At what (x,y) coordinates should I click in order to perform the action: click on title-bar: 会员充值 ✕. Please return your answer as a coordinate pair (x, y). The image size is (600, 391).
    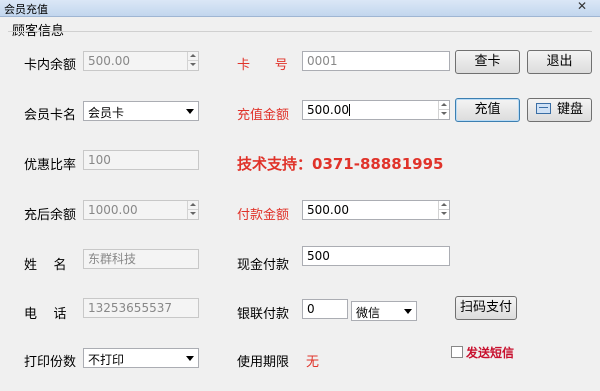
    Looking at the image, I should click on (300, 8).